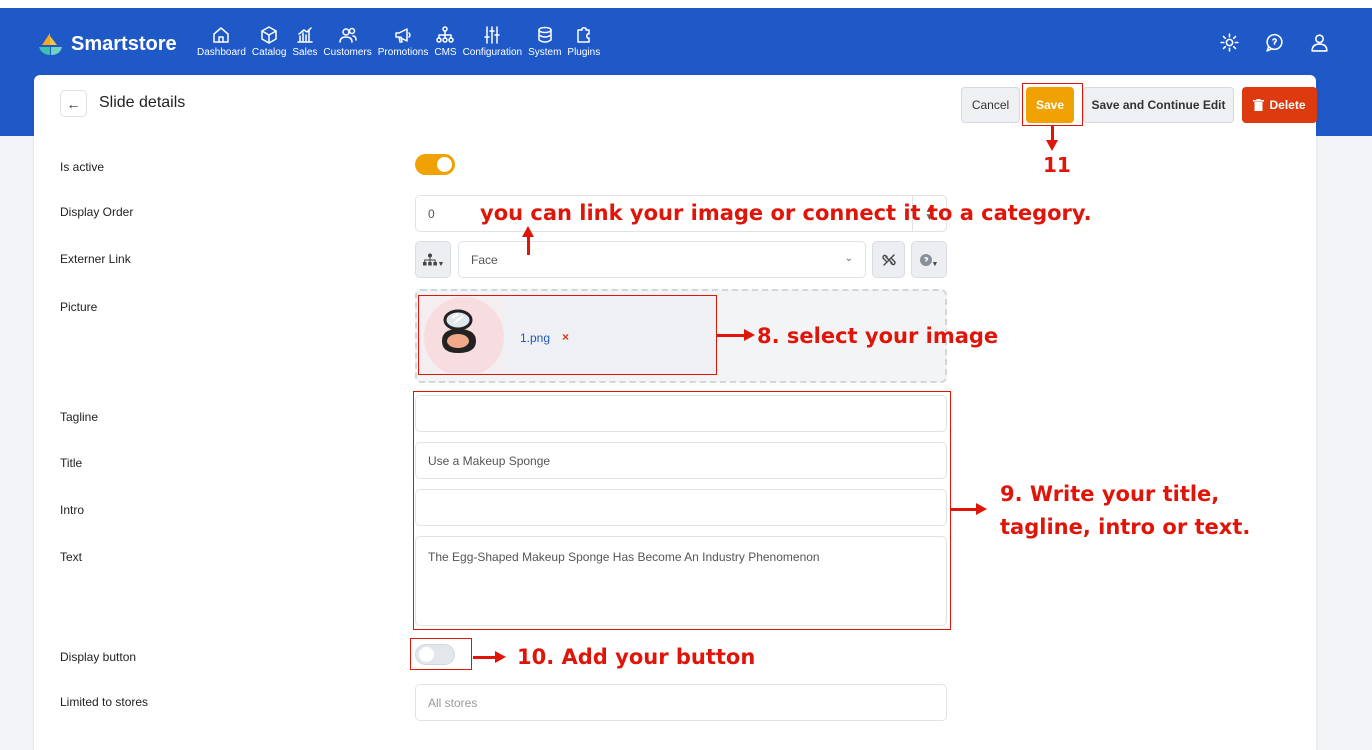 This screenshot has height=750, width=1372. What do you see at coordinates (492, 52) in the screenshot?
I see `nav-label: Configuration` at bounding box center [492, 52].